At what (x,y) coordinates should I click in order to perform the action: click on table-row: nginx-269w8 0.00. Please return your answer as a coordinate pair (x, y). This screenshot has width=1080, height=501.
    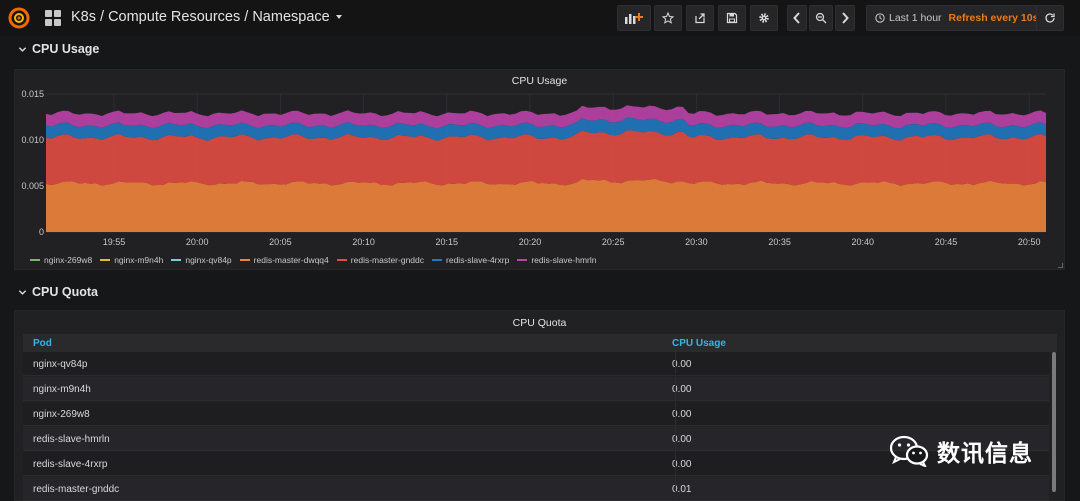
    Looking at the image, I should click on (536, 414).